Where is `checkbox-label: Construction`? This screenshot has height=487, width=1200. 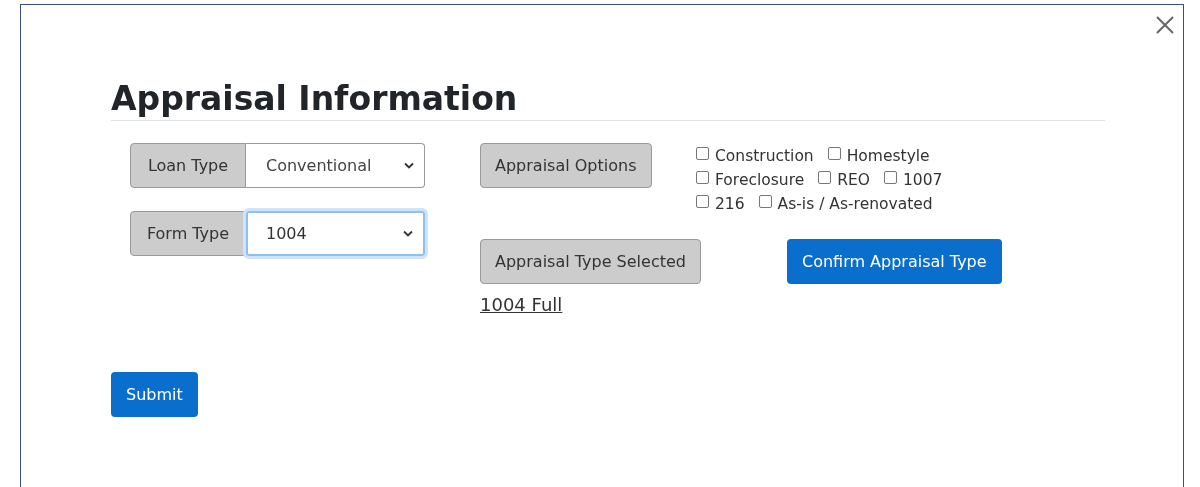 checkbox-label: Construction is located at coordinates (764, 156).